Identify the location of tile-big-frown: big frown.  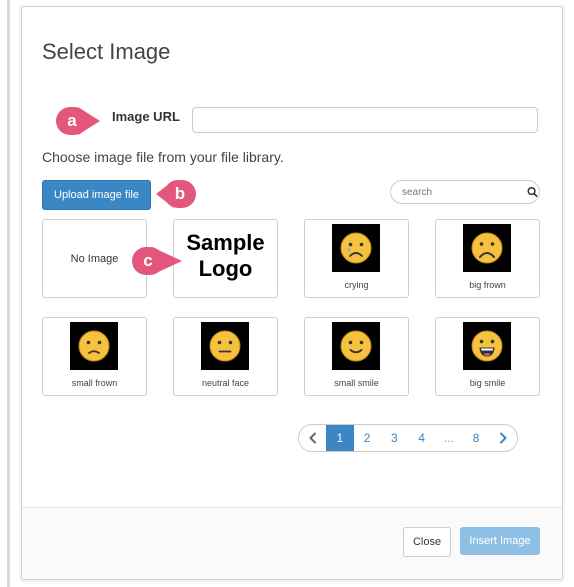
(487, 258).